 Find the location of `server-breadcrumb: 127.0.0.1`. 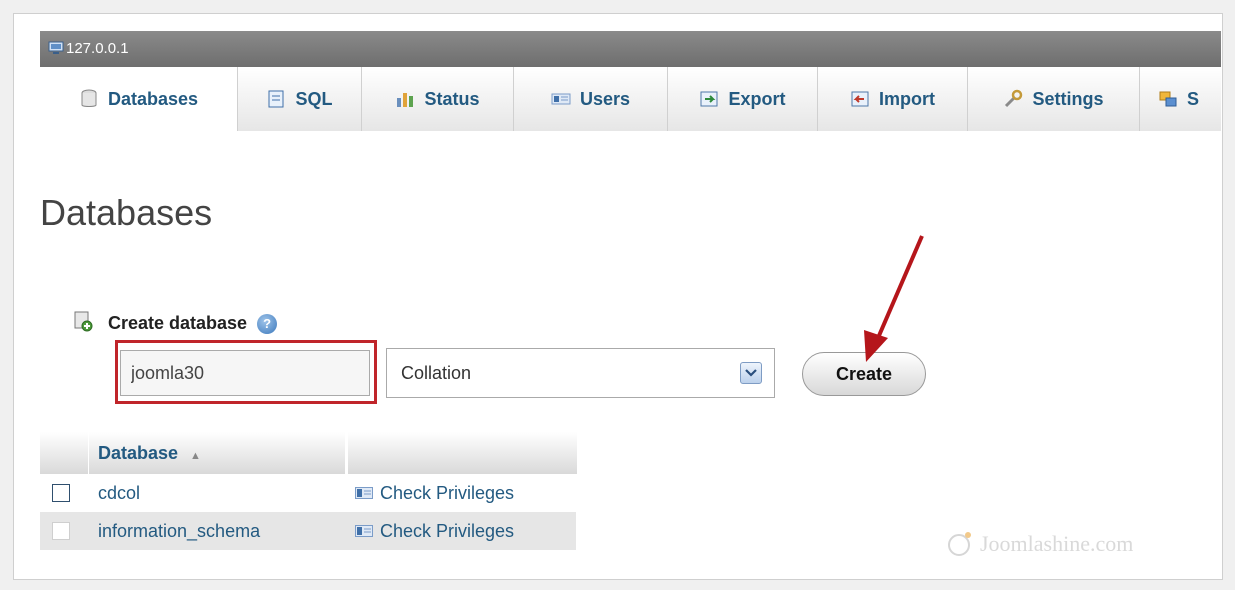

server-breadcrumb: 127.0.0.1 is located at coordinates (630, 49).